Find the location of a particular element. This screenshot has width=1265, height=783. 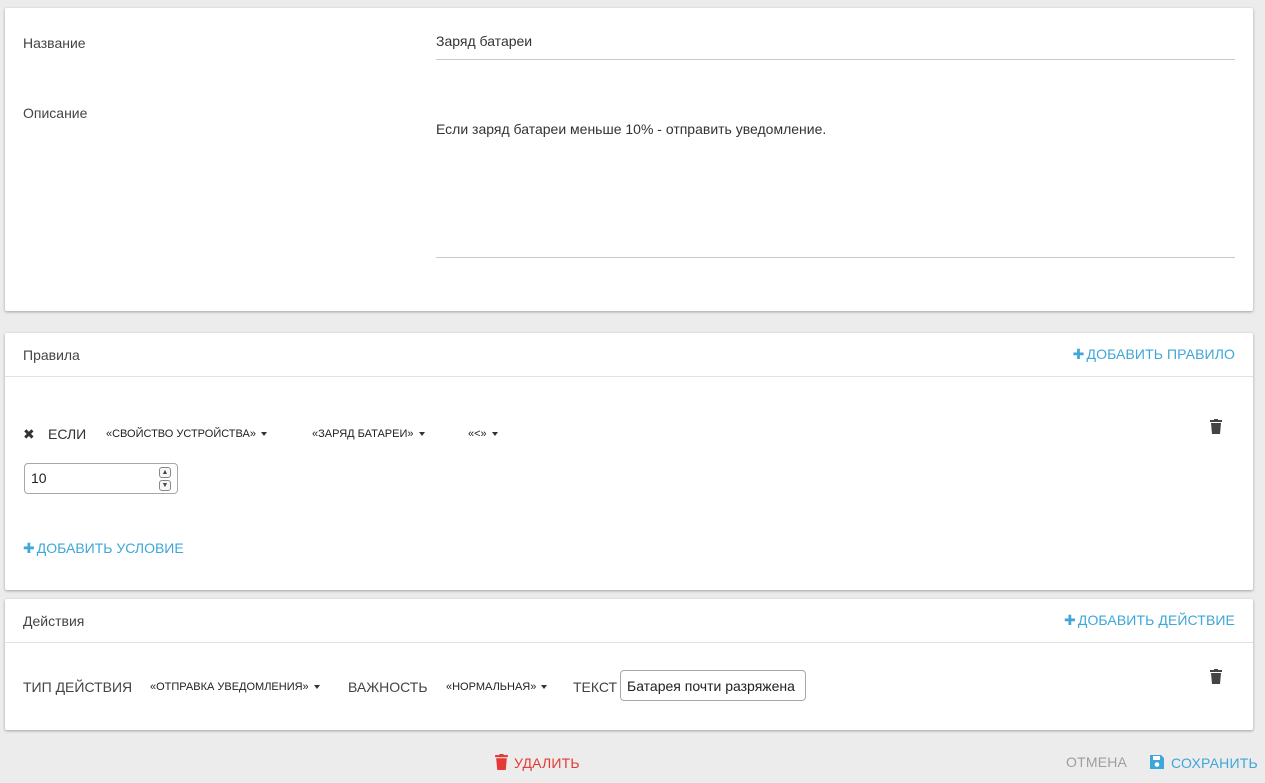

if-label: ЕСЛИ is located at coordinates (67, 434).